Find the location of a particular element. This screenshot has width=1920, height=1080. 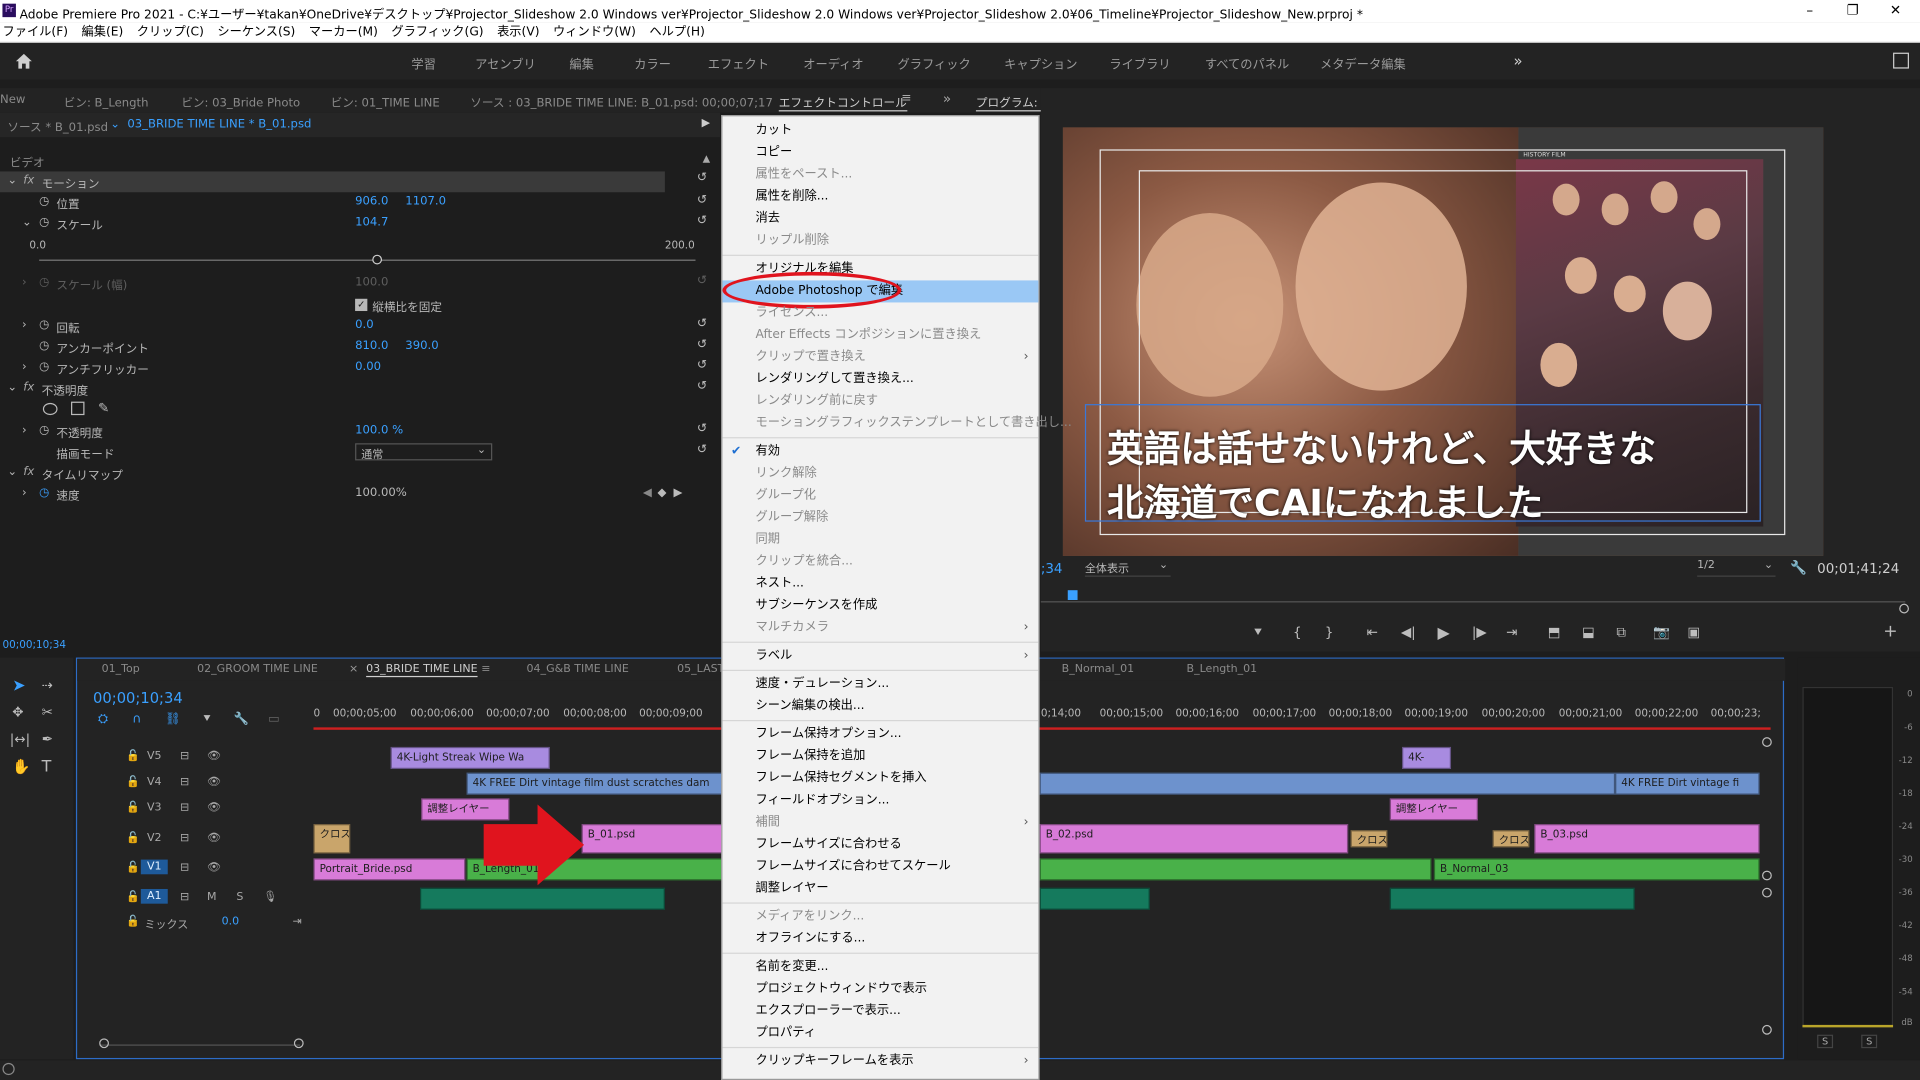

scale-slider-track is located at coordinates (367, 260).